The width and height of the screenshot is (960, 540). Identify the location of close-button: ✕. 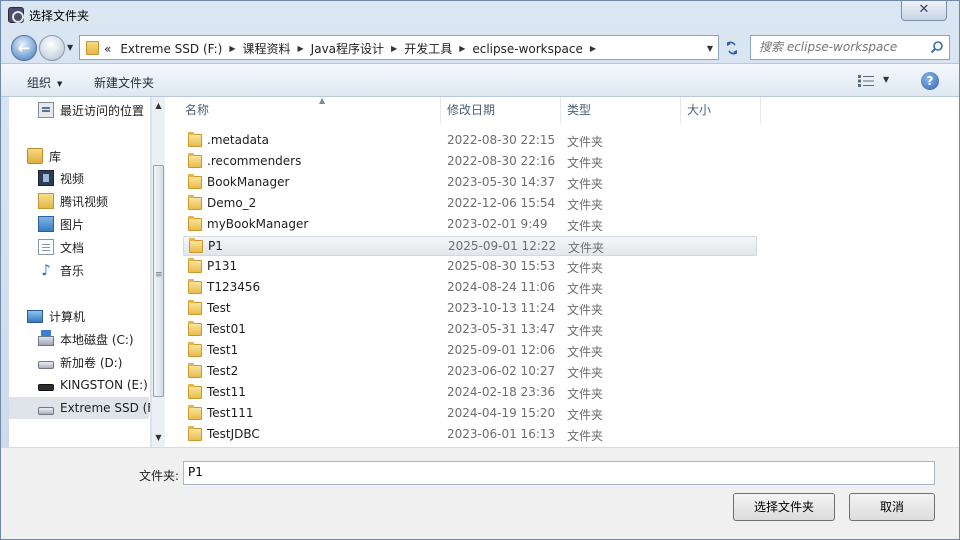
(924, 11).